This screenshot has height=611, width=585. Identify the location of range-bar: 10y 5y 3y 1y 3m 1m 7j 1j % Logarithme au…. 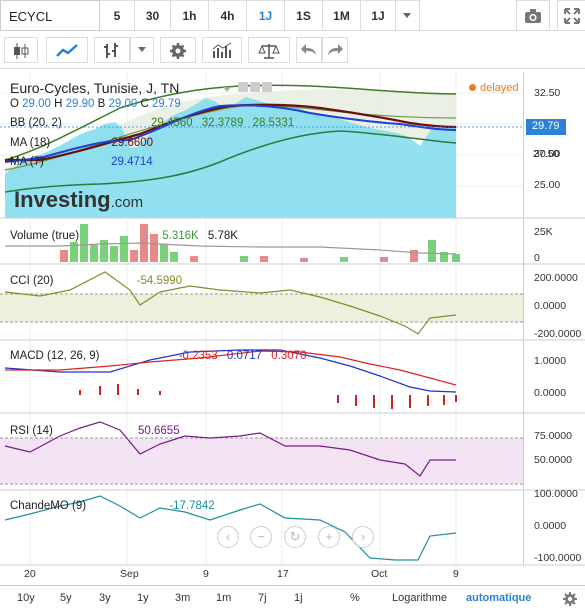
(292, 598).